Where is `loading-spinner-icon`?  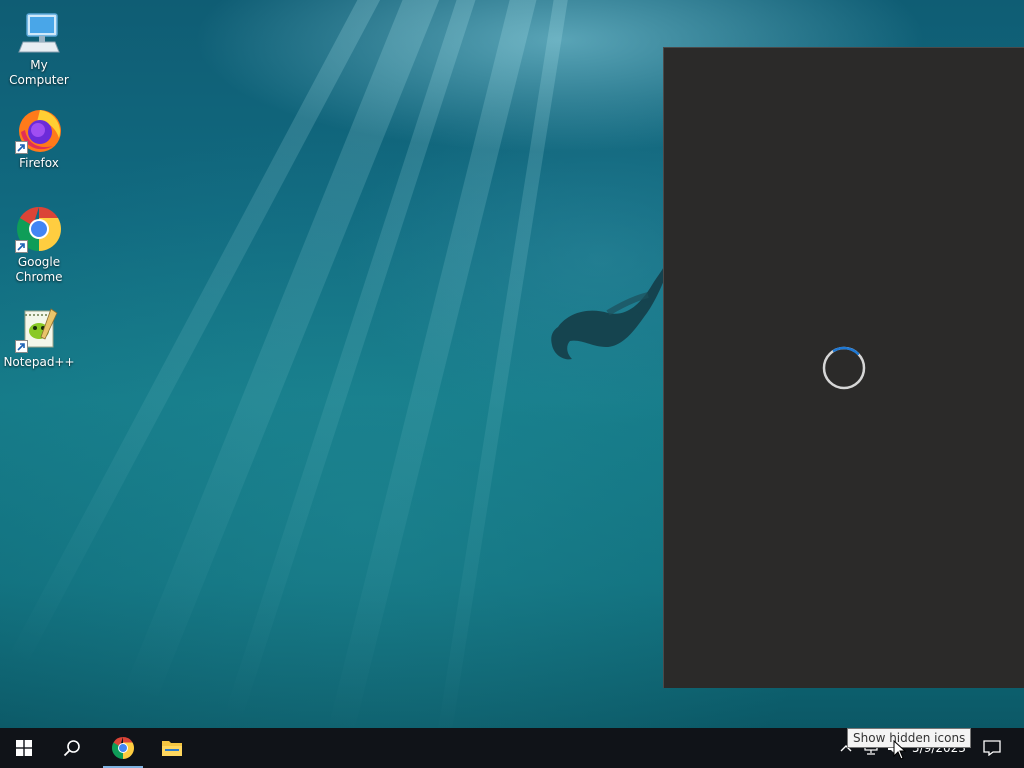 loading-spinner-icon is located at coordinates (844, 368).